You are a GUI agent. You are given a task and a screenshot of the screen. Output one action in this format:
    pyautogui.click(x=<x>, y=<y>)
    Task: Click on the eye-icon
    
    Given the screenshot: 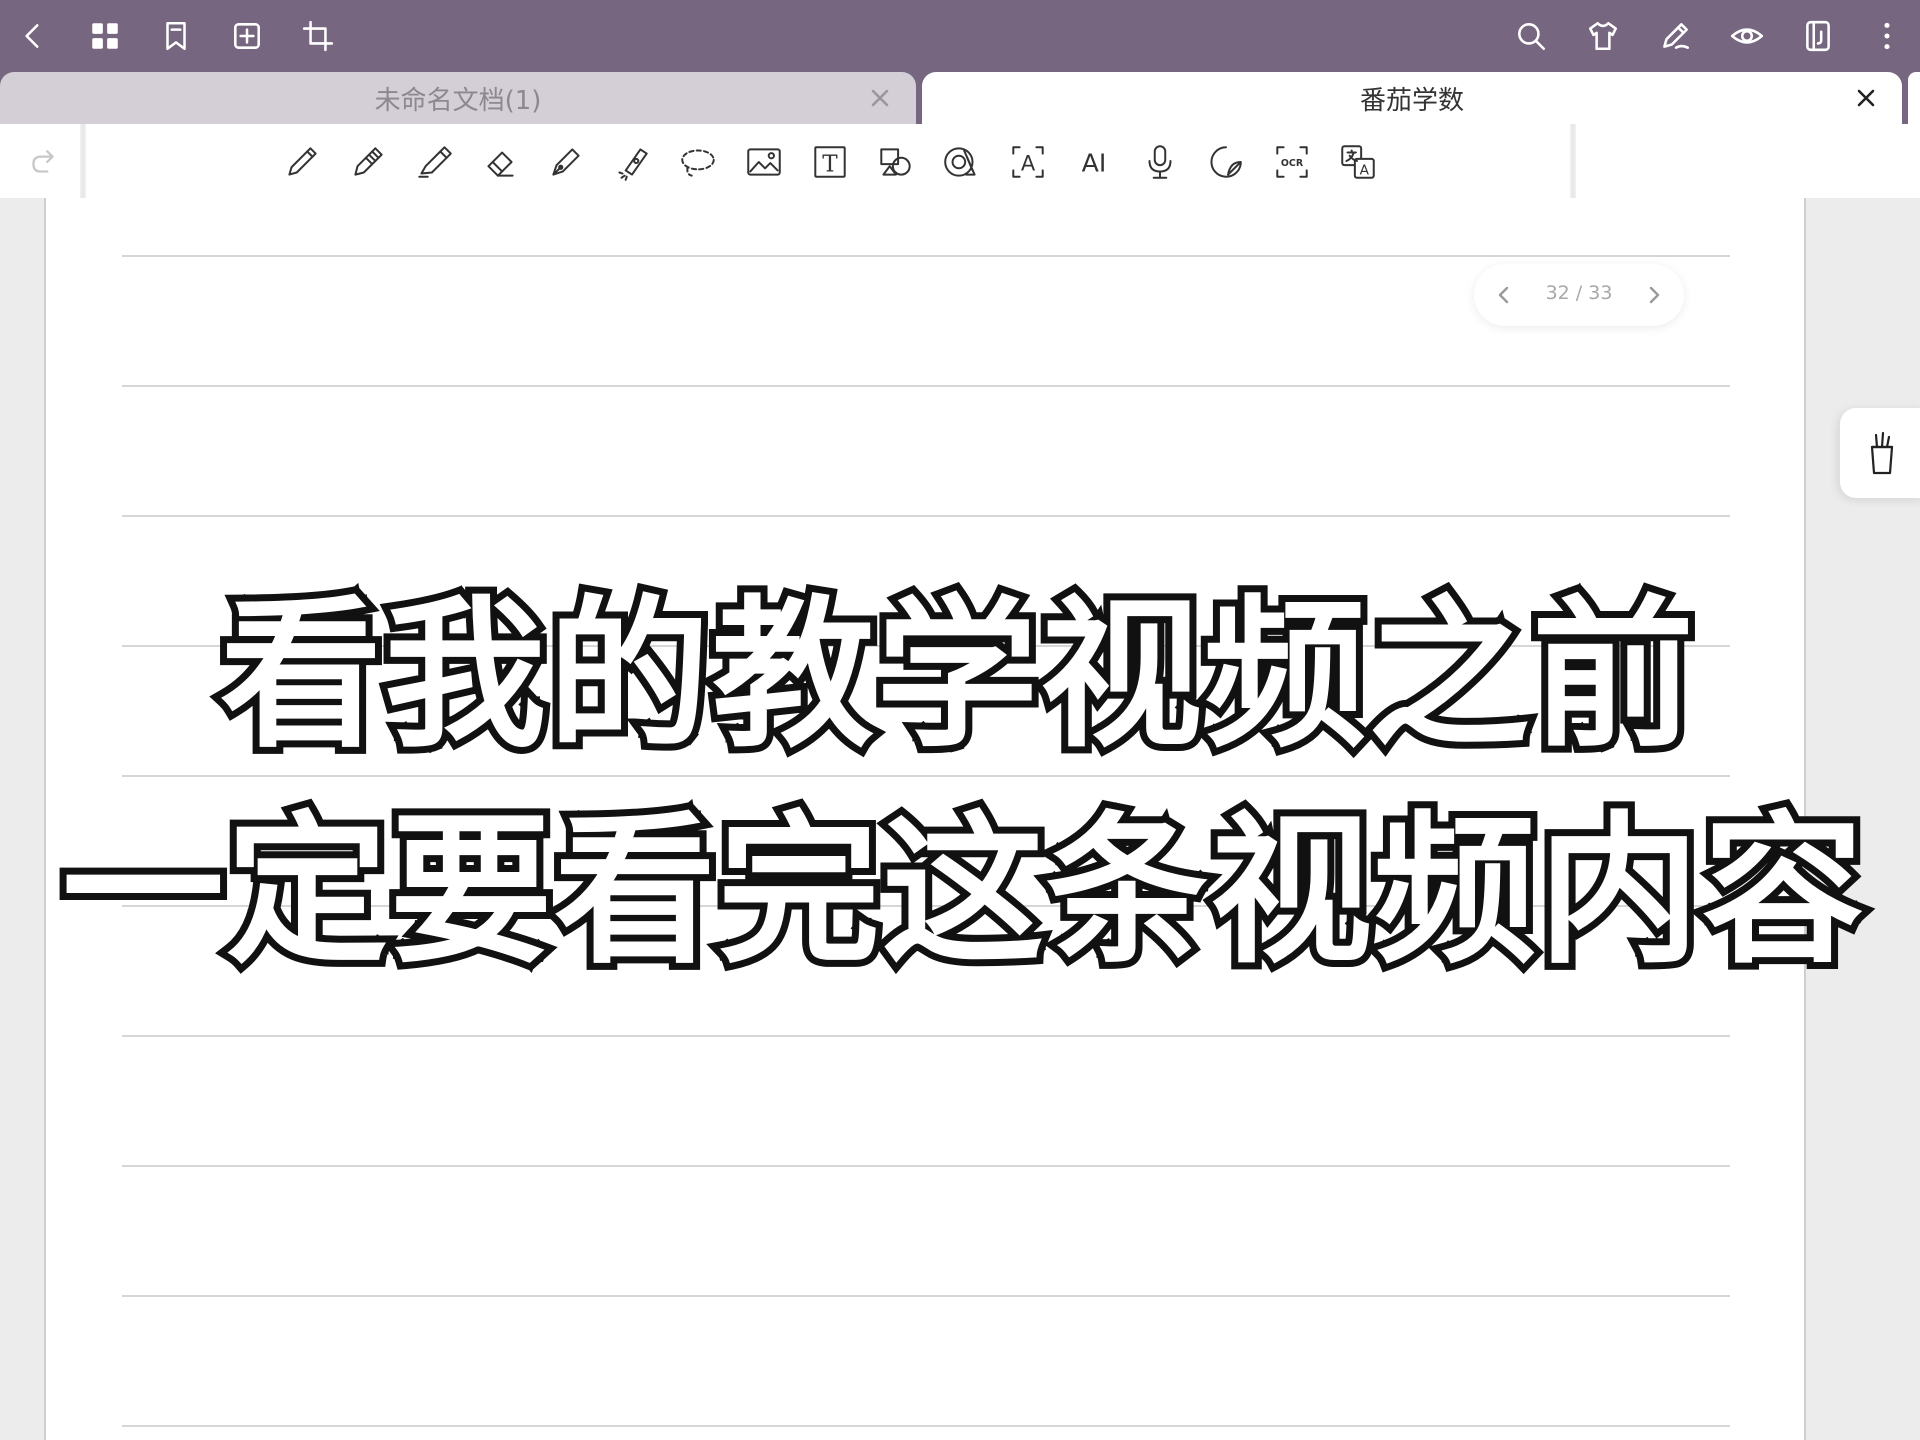 What is the action you would take?
    pyautogui.click(x=1747, y=36)
    